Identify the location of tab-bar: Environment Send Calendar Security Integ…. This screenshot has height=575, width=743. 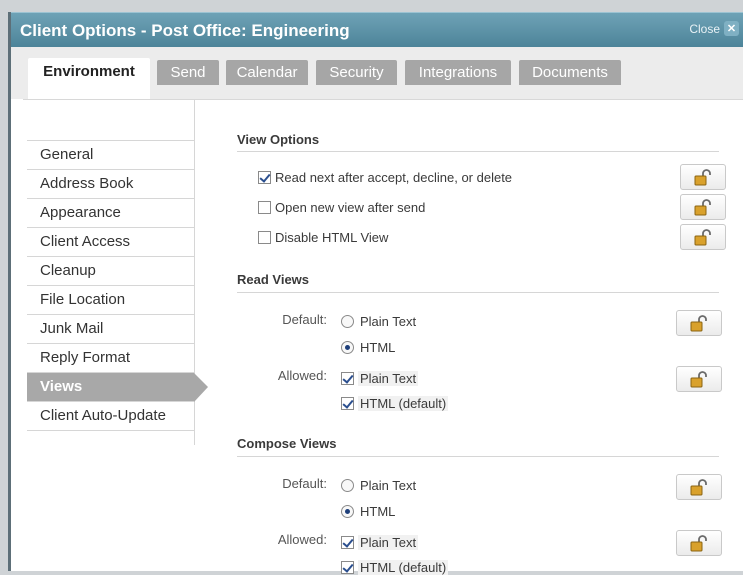
(377, 73).